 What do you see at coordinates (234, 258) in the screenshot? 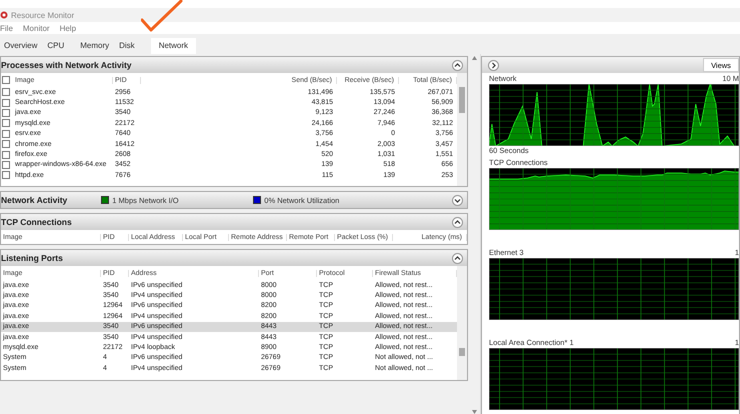
I see `section-header: Listening Ports` at bounding box center [234, 258].